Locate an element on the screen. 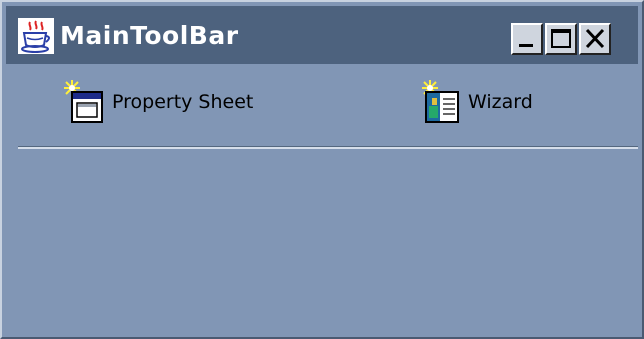  maximize-button is located at coordinates (561, 39).